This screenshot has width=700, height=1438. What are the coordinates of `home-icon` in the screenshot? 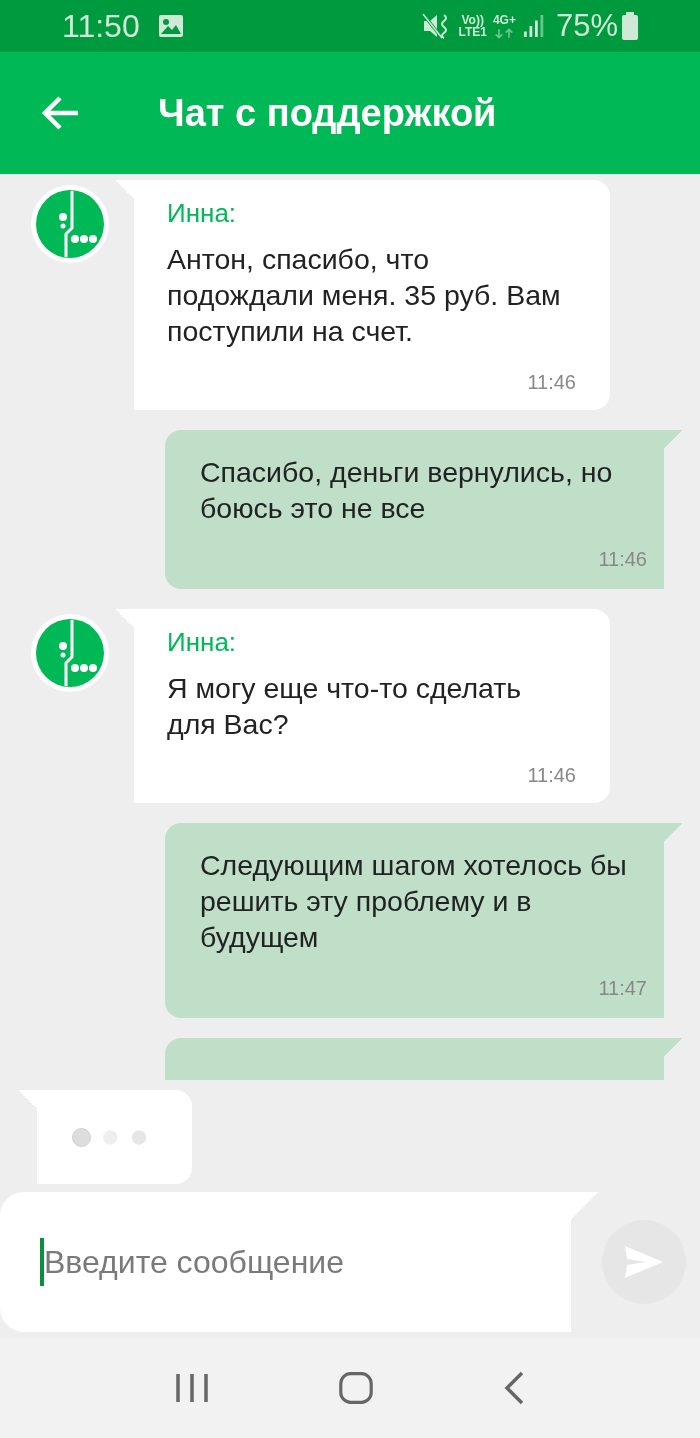 It's located at (356, 1388).